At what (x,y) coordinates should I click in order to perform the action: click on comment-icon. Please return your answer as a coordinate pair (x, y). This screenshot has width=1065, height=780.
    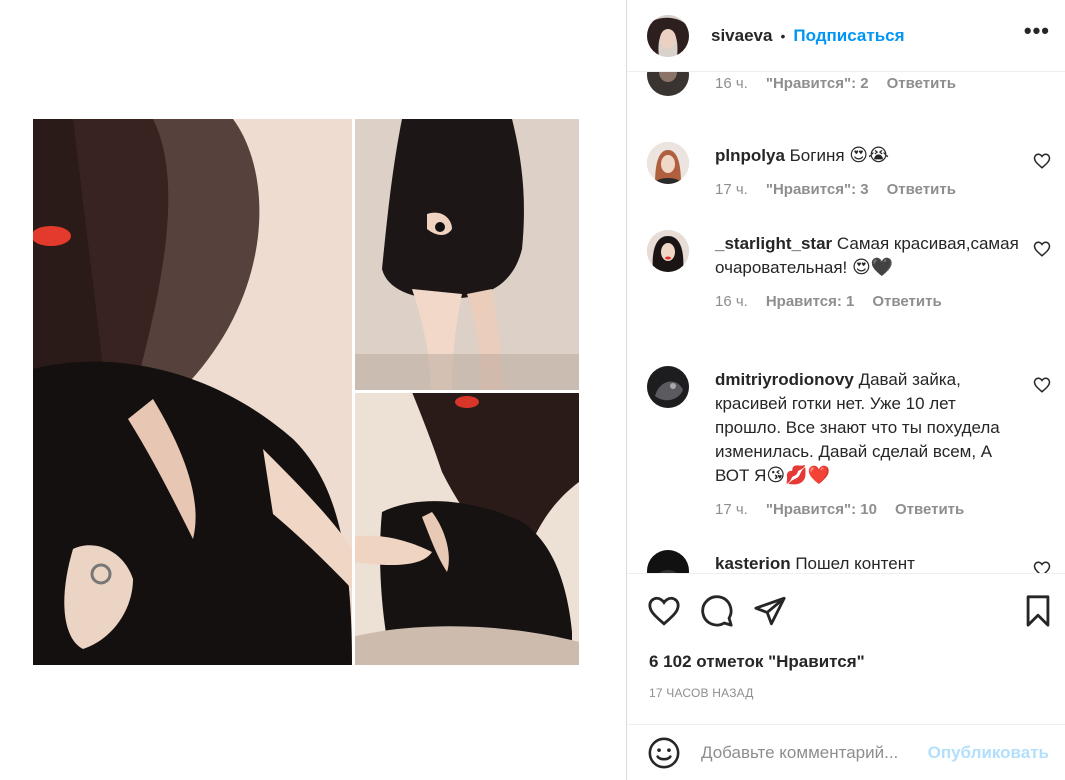
    Looking at the image, I should click on (717, 611).